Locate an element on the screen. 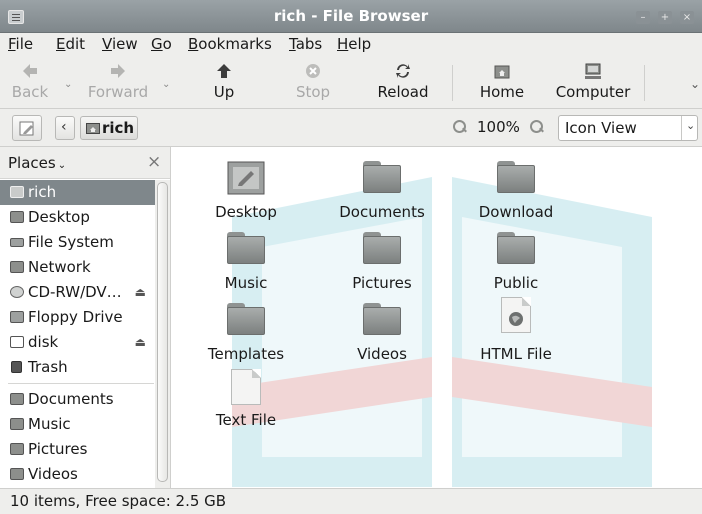  file-item-label: Desktop is located at coordinates (246, 212).